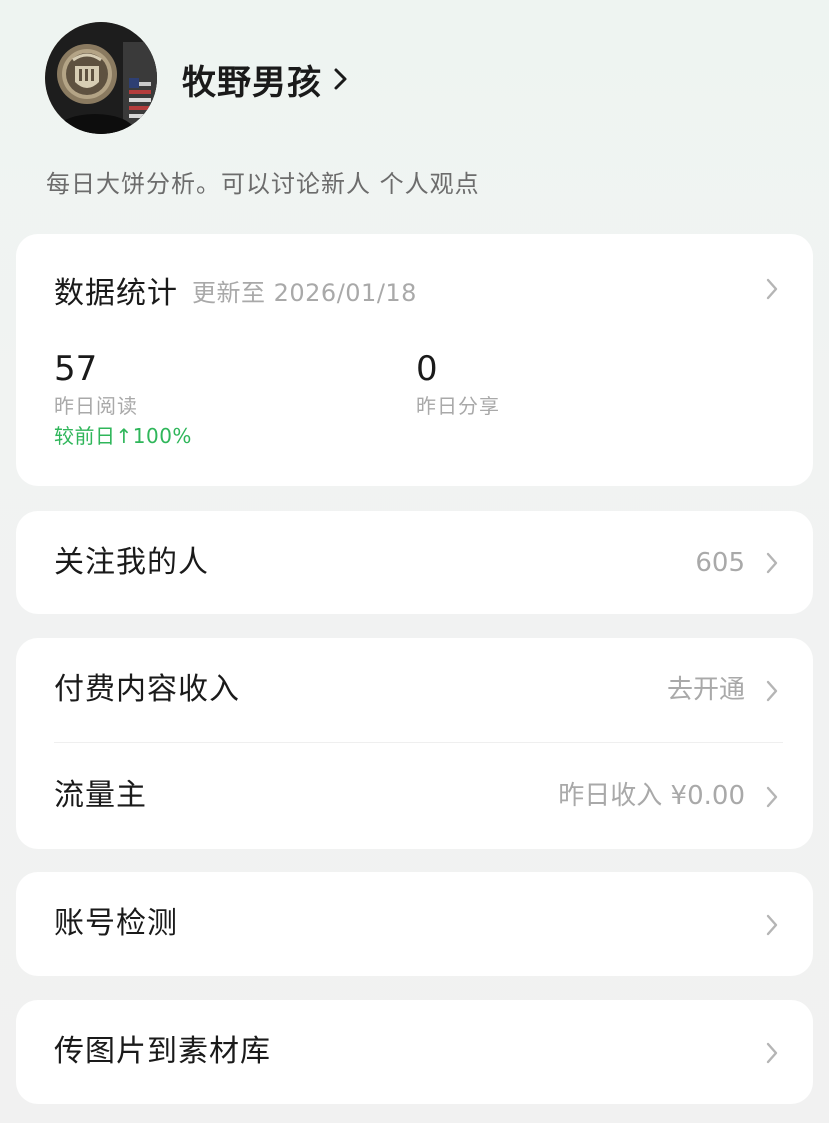 Image resolution: width=829 pixels, height=1123 pixels. I want to click on account-check-label: 账号检测, so click(116, 923).